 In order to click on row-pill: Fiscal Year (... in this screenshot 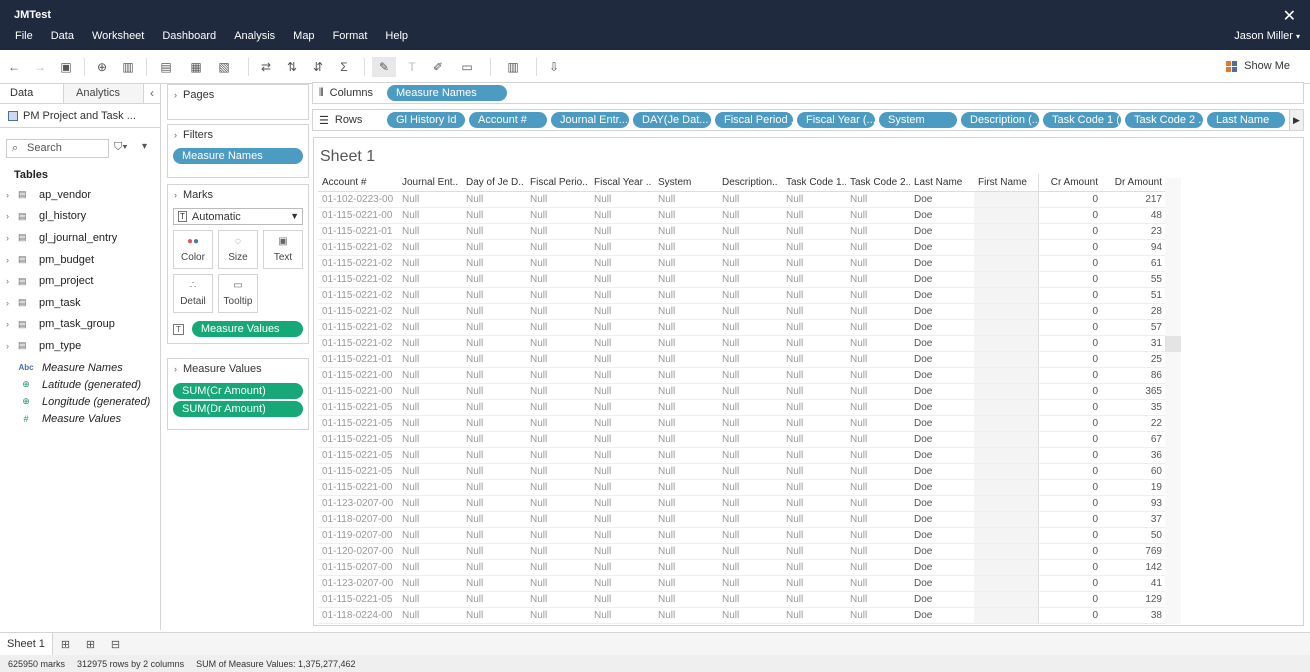, I will do `click(836, 120)`.